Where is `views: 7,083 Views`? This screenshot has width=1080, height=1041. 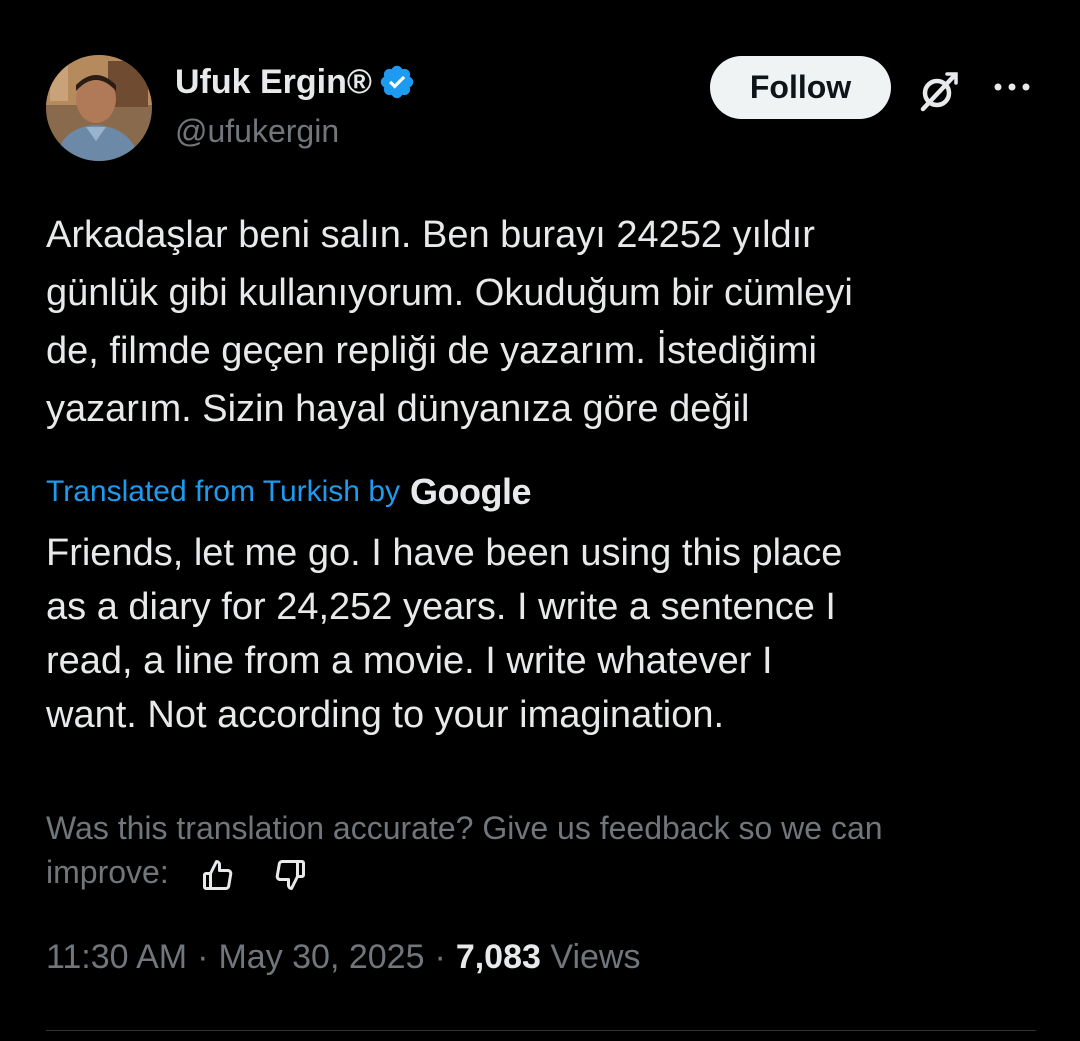 views: 7,083 Views is located at coordinates (548, 957).